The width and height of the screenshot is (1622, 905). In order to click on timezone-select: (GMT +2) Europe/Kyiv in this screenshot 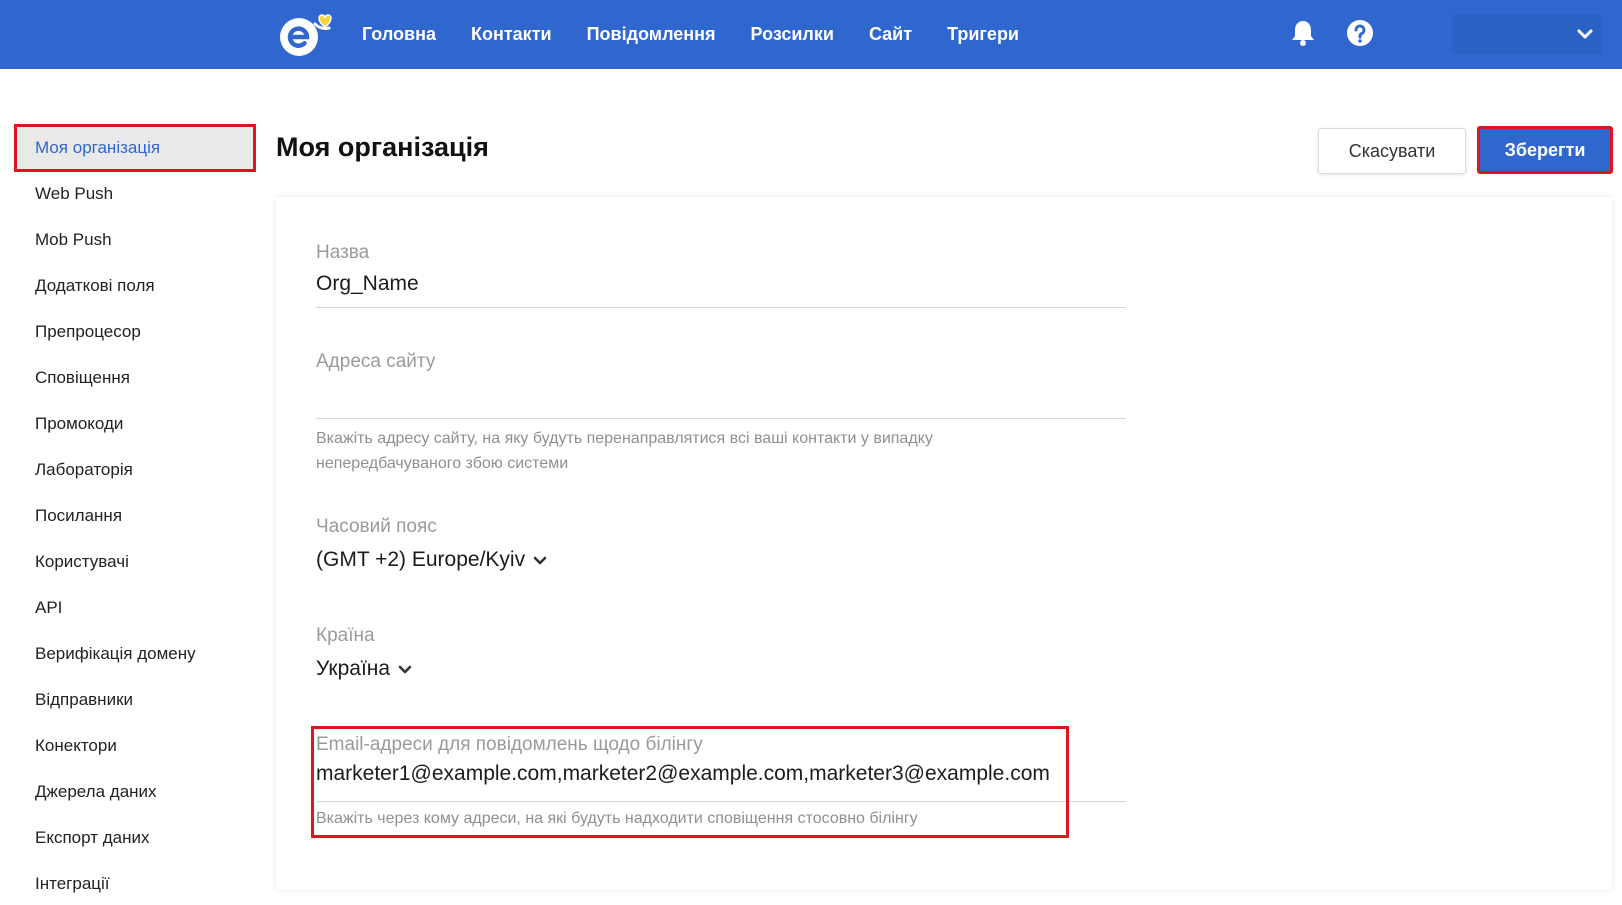, I will do `click(431, 560)`.